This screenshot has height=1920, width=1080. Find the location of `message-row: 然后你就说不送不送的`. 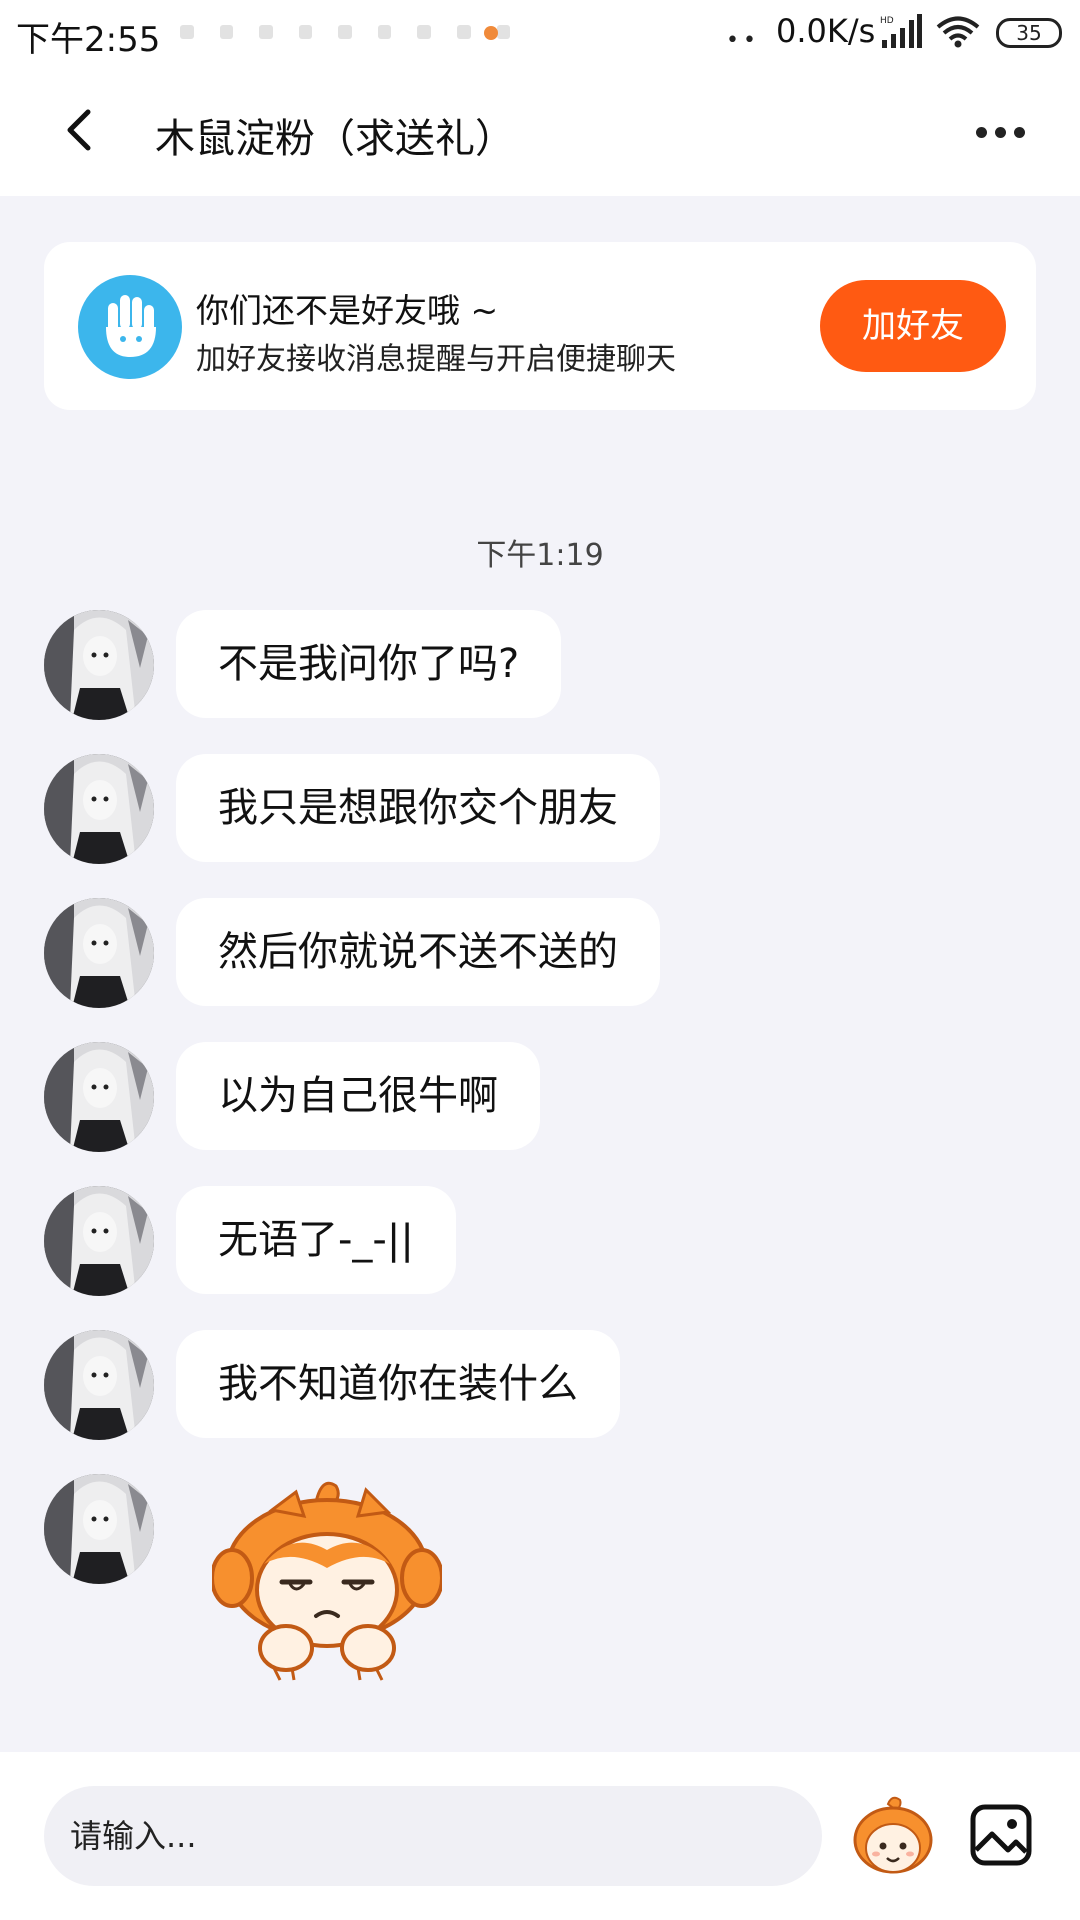

message-row: 然后你就说不送不送的 is located at coordinates (540, 953).